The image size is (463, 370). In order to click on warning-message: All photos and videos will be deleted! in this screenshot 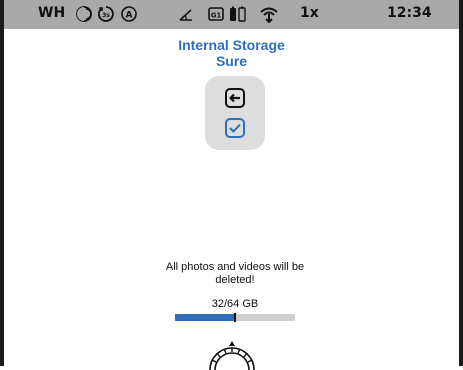, I will do `click(235, 274)`.